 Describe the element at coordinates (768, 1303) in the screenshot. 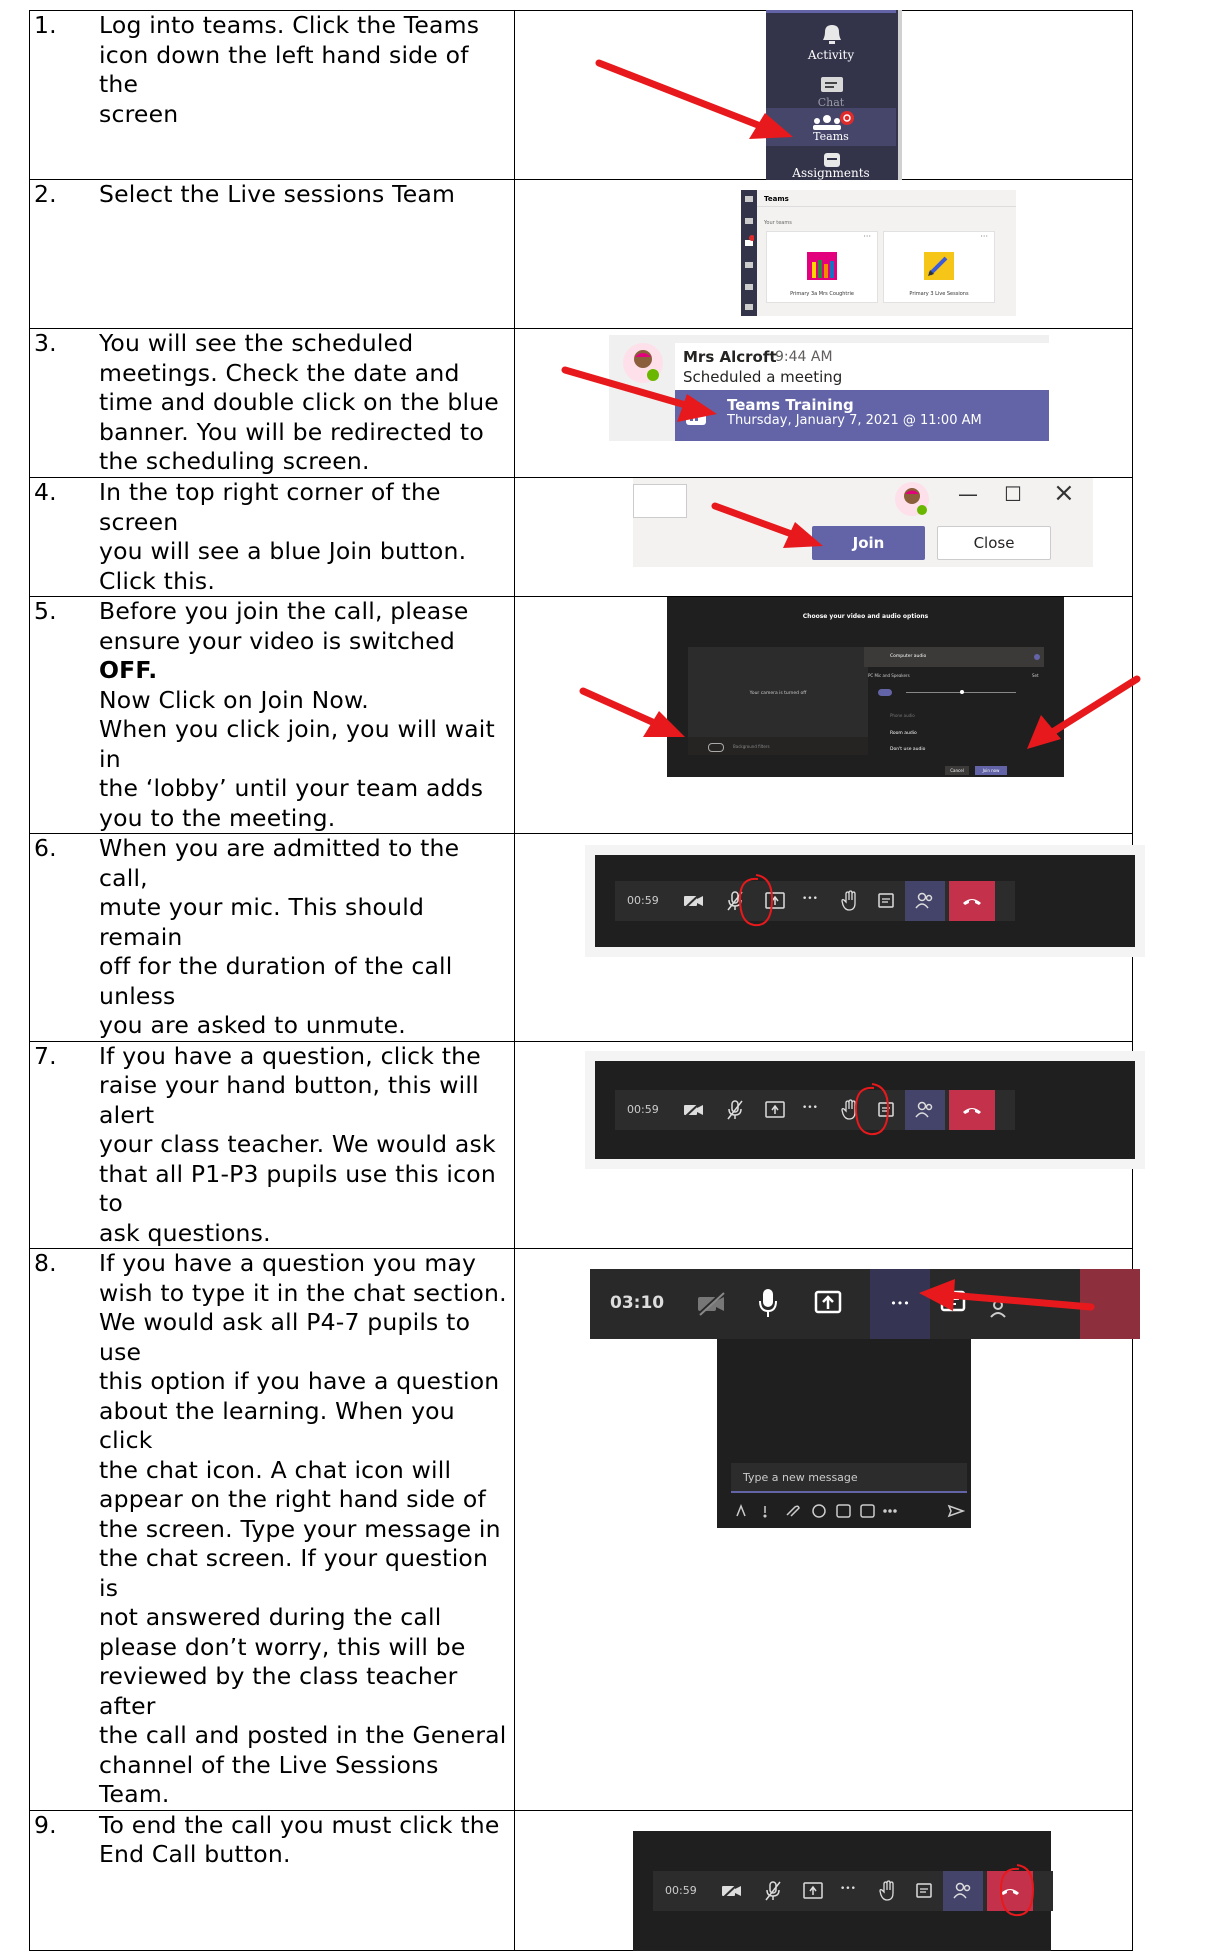

I see `mic-icon` at that location.